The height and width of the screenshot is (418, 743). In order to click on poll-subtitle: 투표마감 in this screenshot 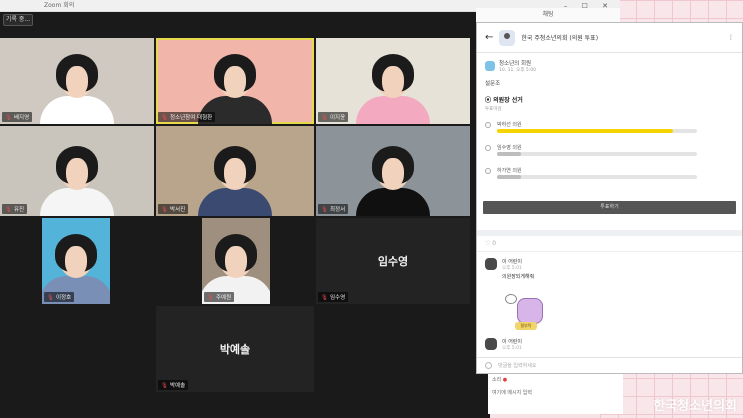, I will do `click(493, 109)`.